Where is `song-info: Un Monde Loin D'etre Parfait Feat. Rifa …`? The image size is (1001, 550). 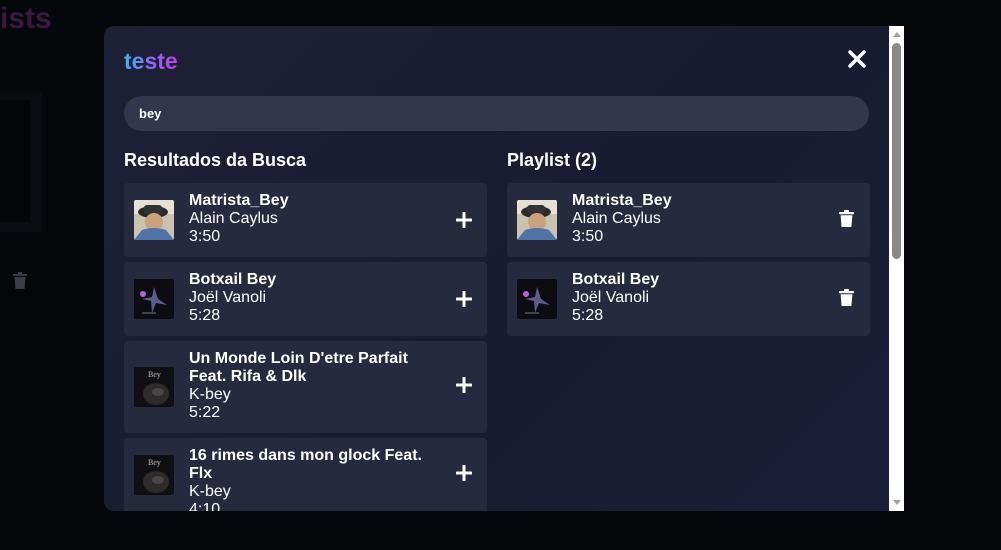
song-info: Un Monde Loin D'etre Parfait Feat. Rifa … is located at coordinates (319, 386).